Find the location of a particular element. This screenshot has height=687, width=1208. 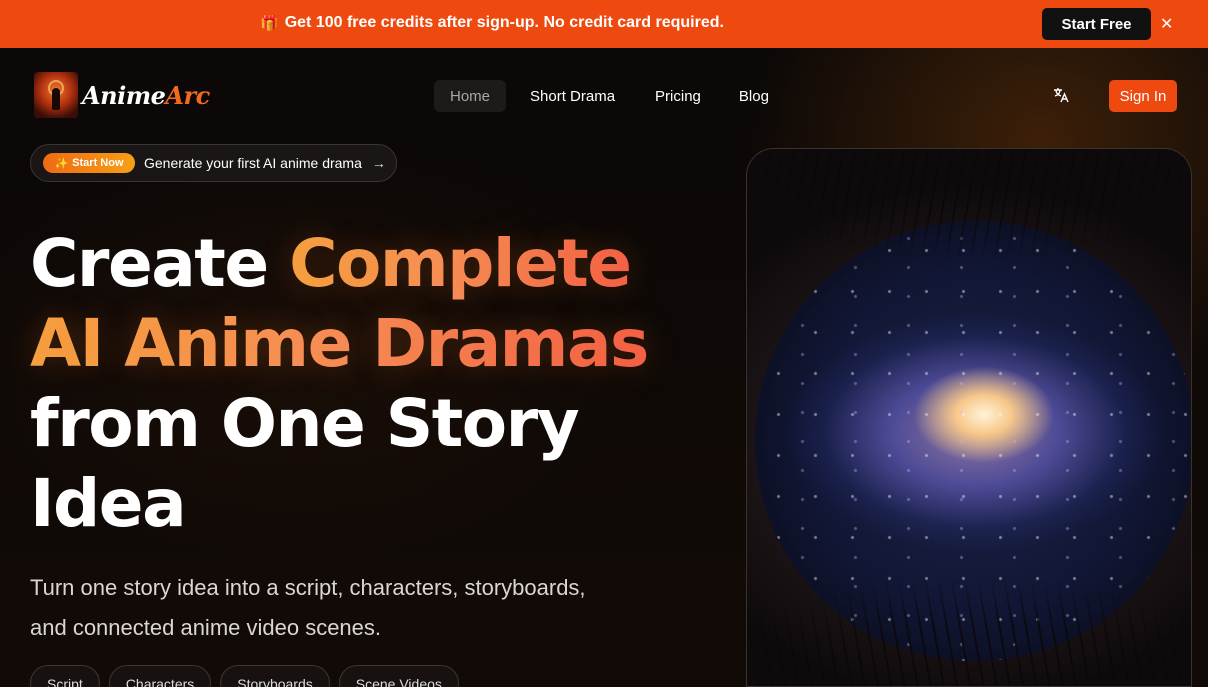

arrow-right-icon: → is located at coordinates (378, 163).